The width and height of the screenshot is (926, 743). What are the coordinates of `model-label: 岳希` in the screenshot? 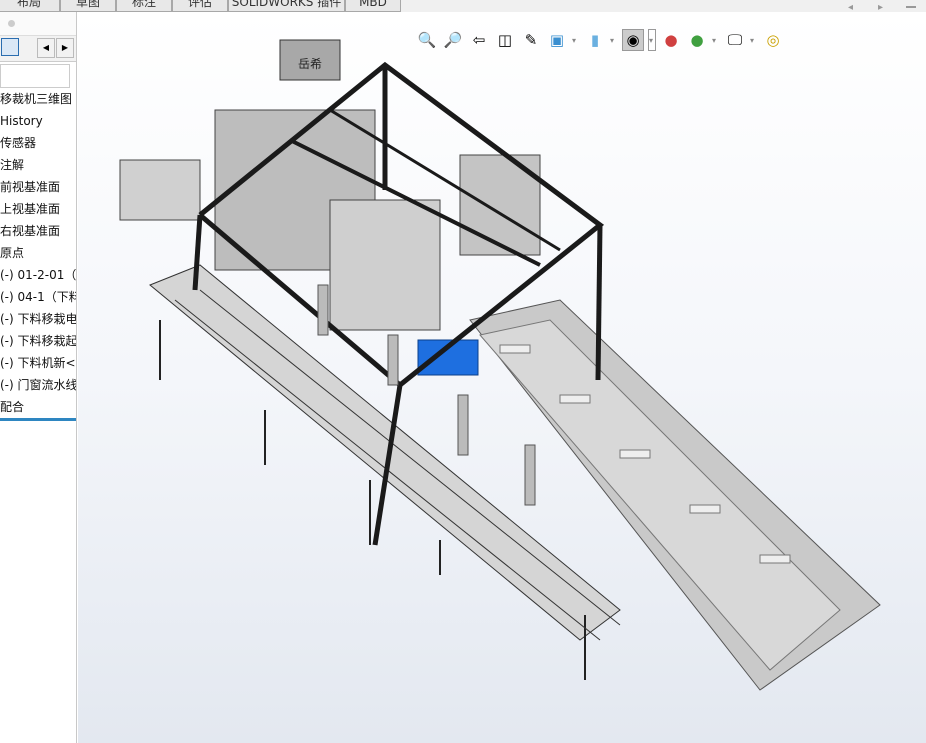 It's located at (310, 63).